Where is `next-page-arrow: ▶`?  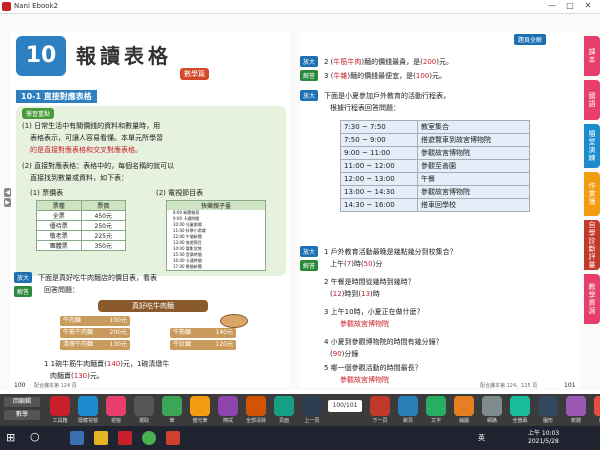 next-page-arrow: ▶ is located at coordinates (7, 202).